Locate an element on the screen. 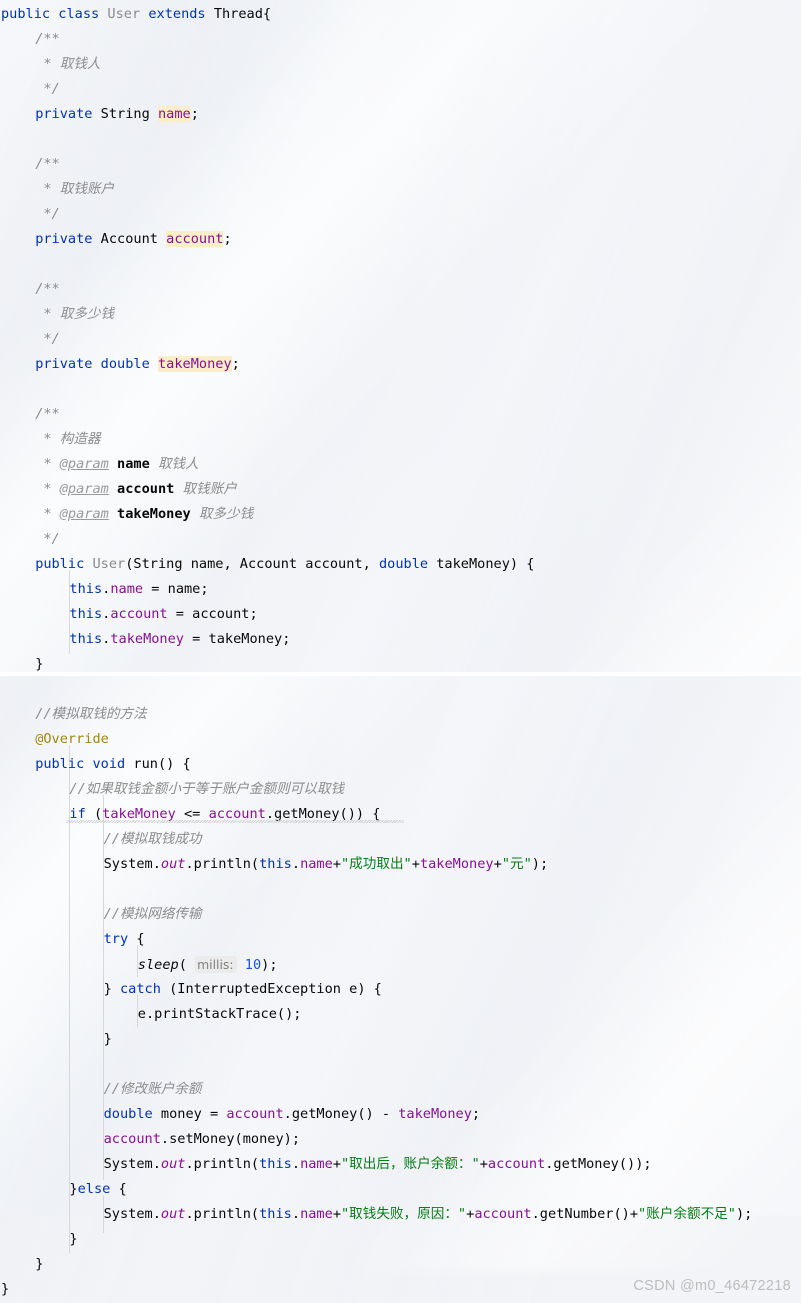  code-token-plain: run is located at coordinates (145, 764).